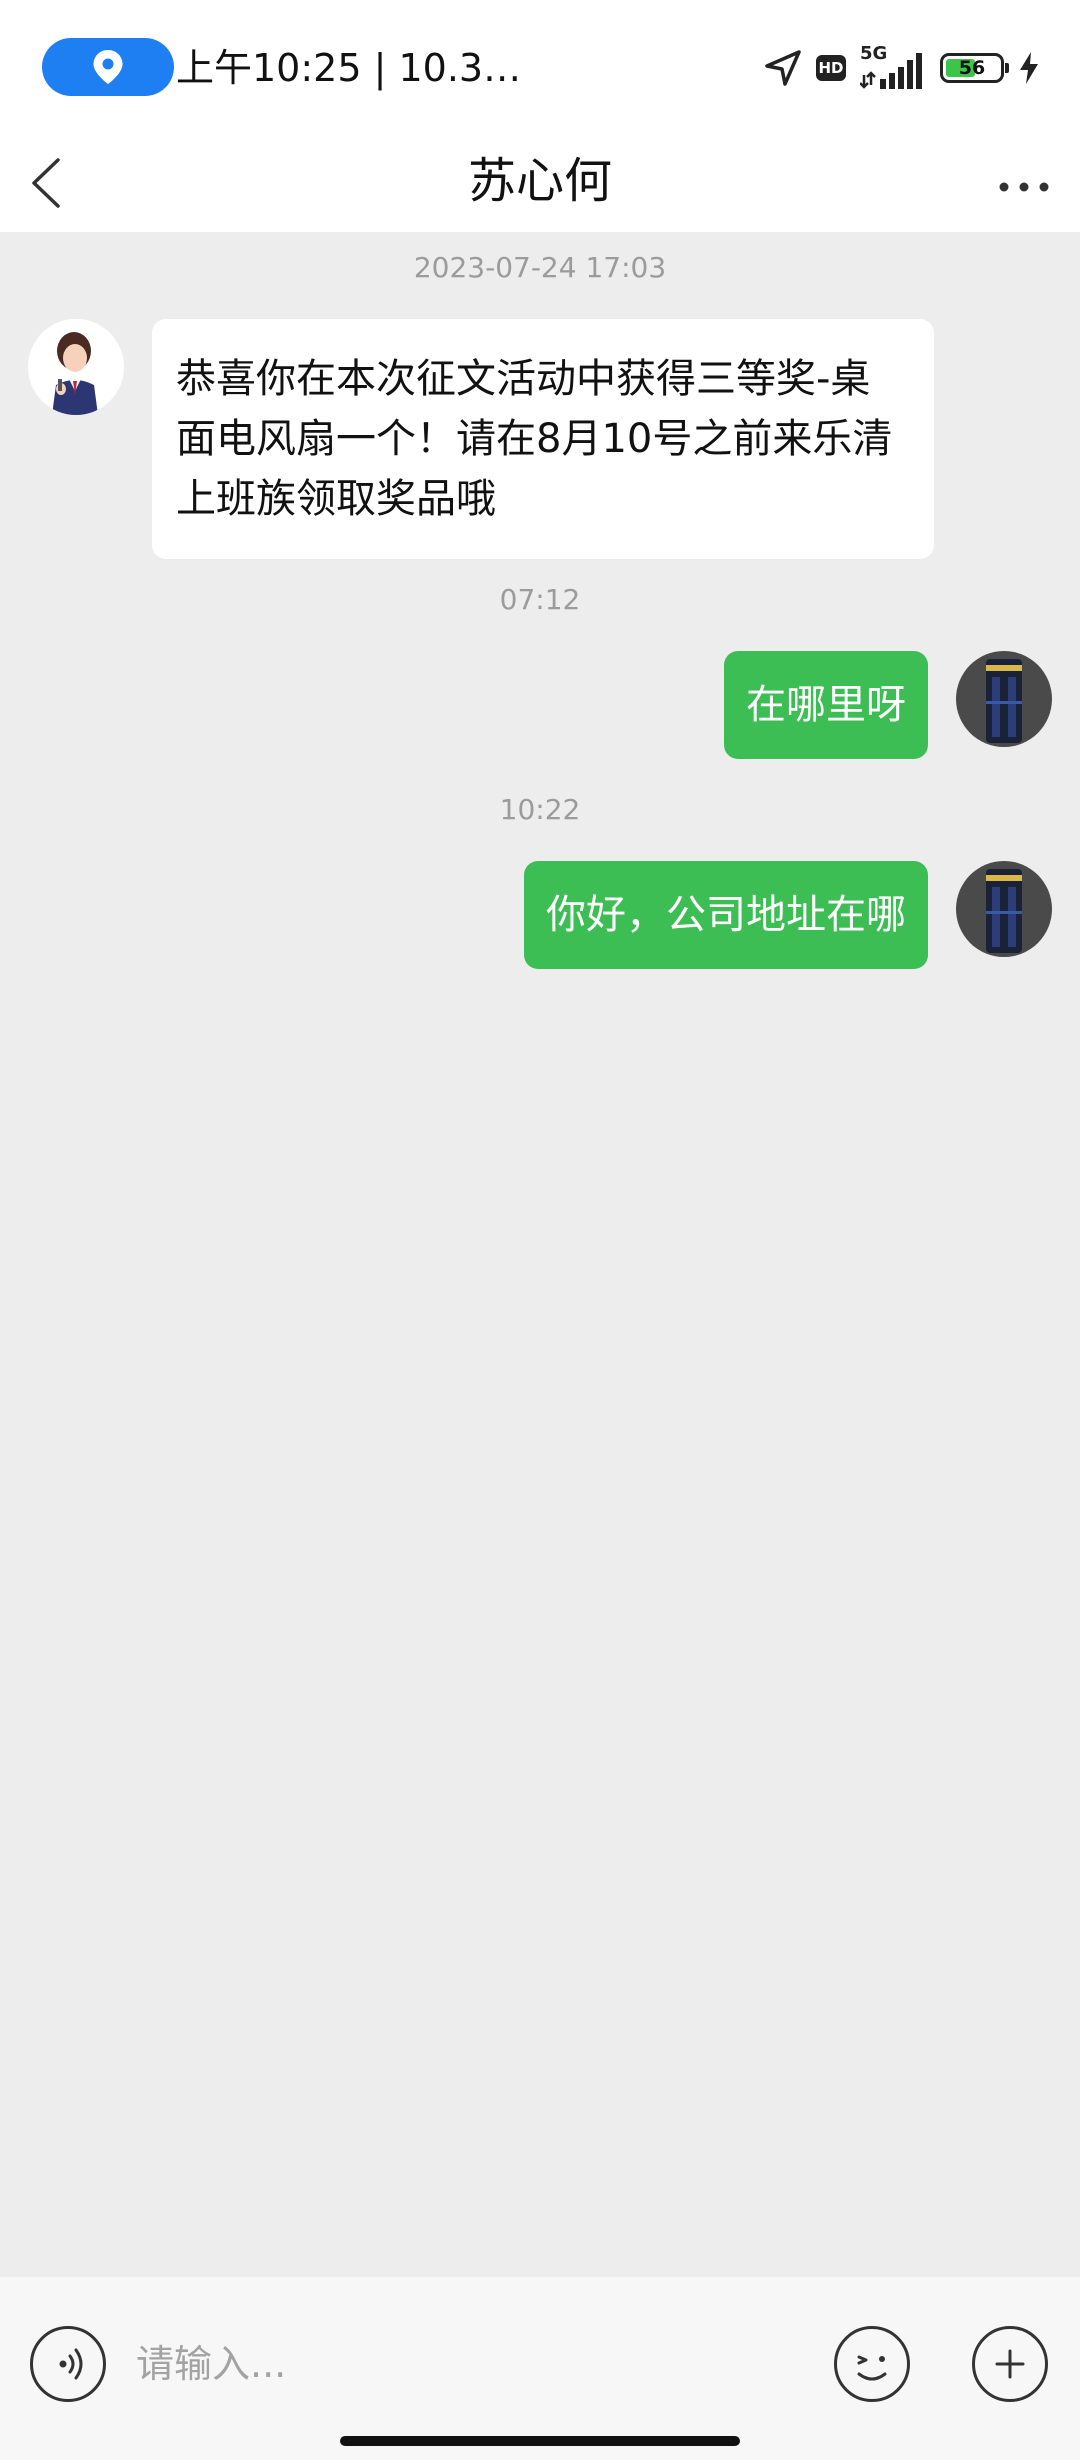  I want to click on outgoing-message-bubble: 你好，公司地址在哪, so click(726, 915).